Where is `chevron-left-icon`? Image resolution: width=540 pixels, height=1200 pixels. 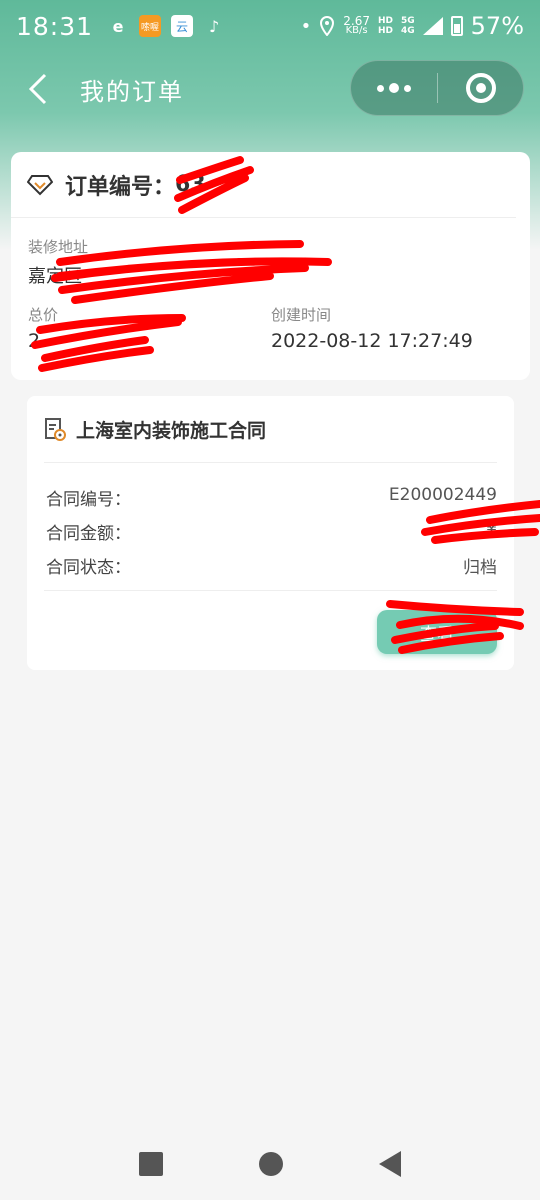 chevron-left-icon is located at coordinates (37, 89).